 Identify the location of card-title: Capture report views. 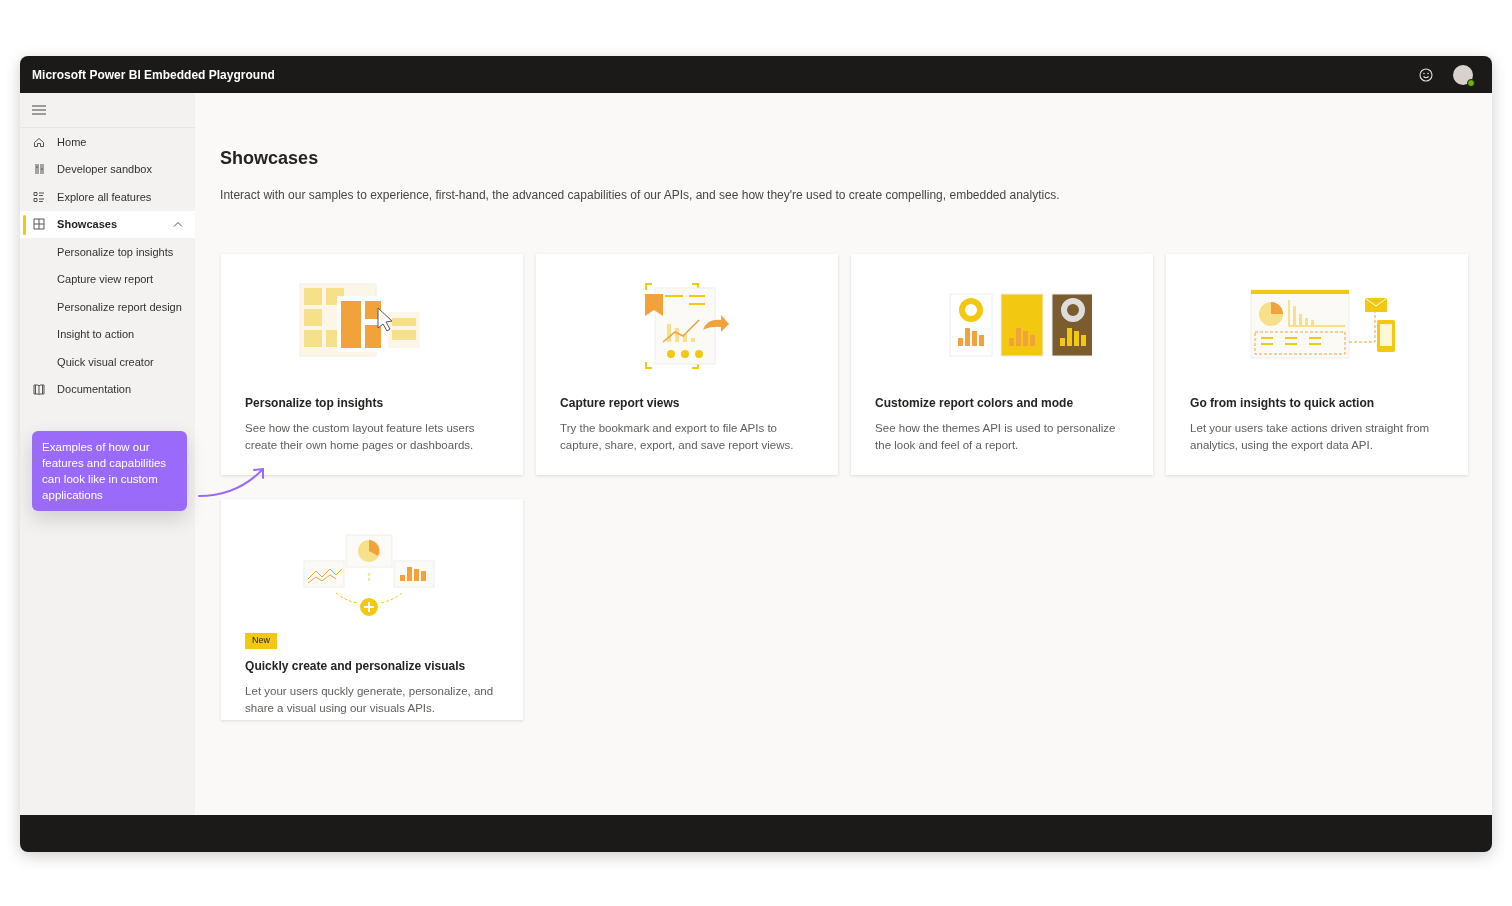
(620, 404).